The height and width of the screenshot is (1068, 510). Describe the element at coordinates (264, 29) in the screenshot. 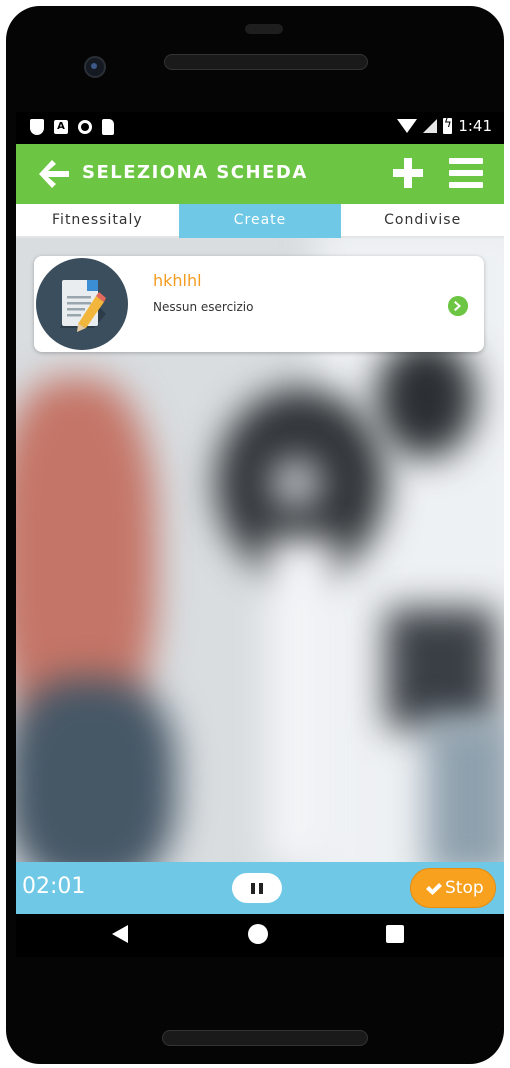

I see `sensor-slot` at that location.